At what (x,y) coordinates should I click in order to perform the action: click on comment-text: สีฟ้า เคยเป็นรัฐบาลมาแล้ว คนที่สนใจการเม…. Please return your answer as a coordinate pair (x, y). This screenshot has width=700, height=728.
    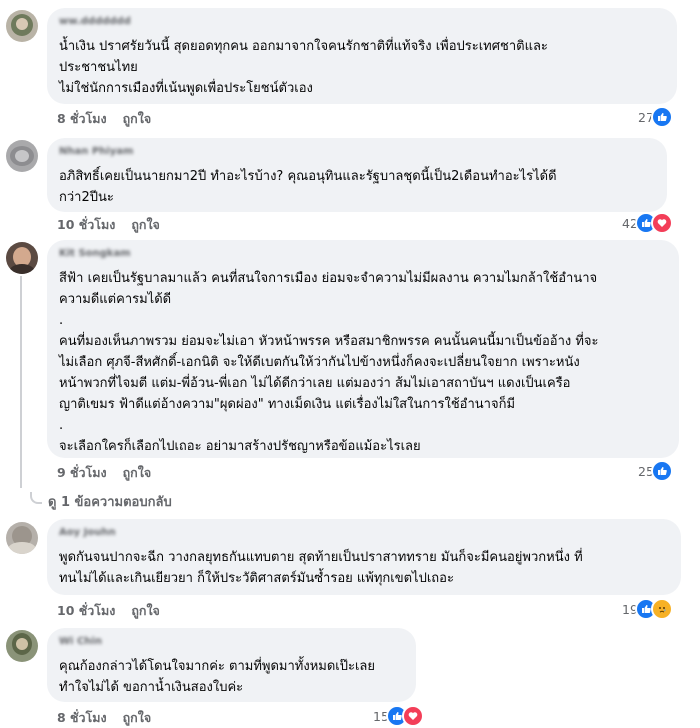
    Looking at the image, I should click on (328, 278).